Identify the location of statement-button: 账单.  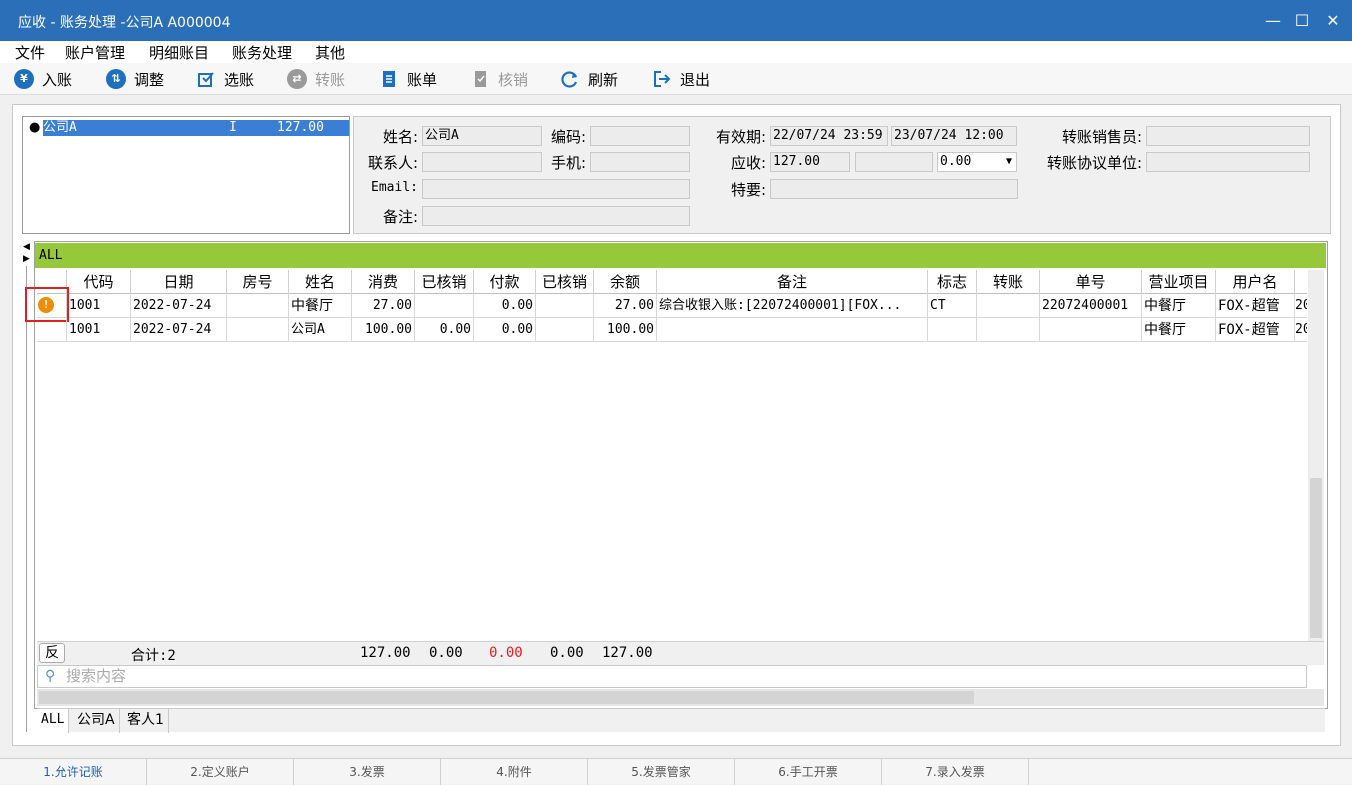
(408, 79).